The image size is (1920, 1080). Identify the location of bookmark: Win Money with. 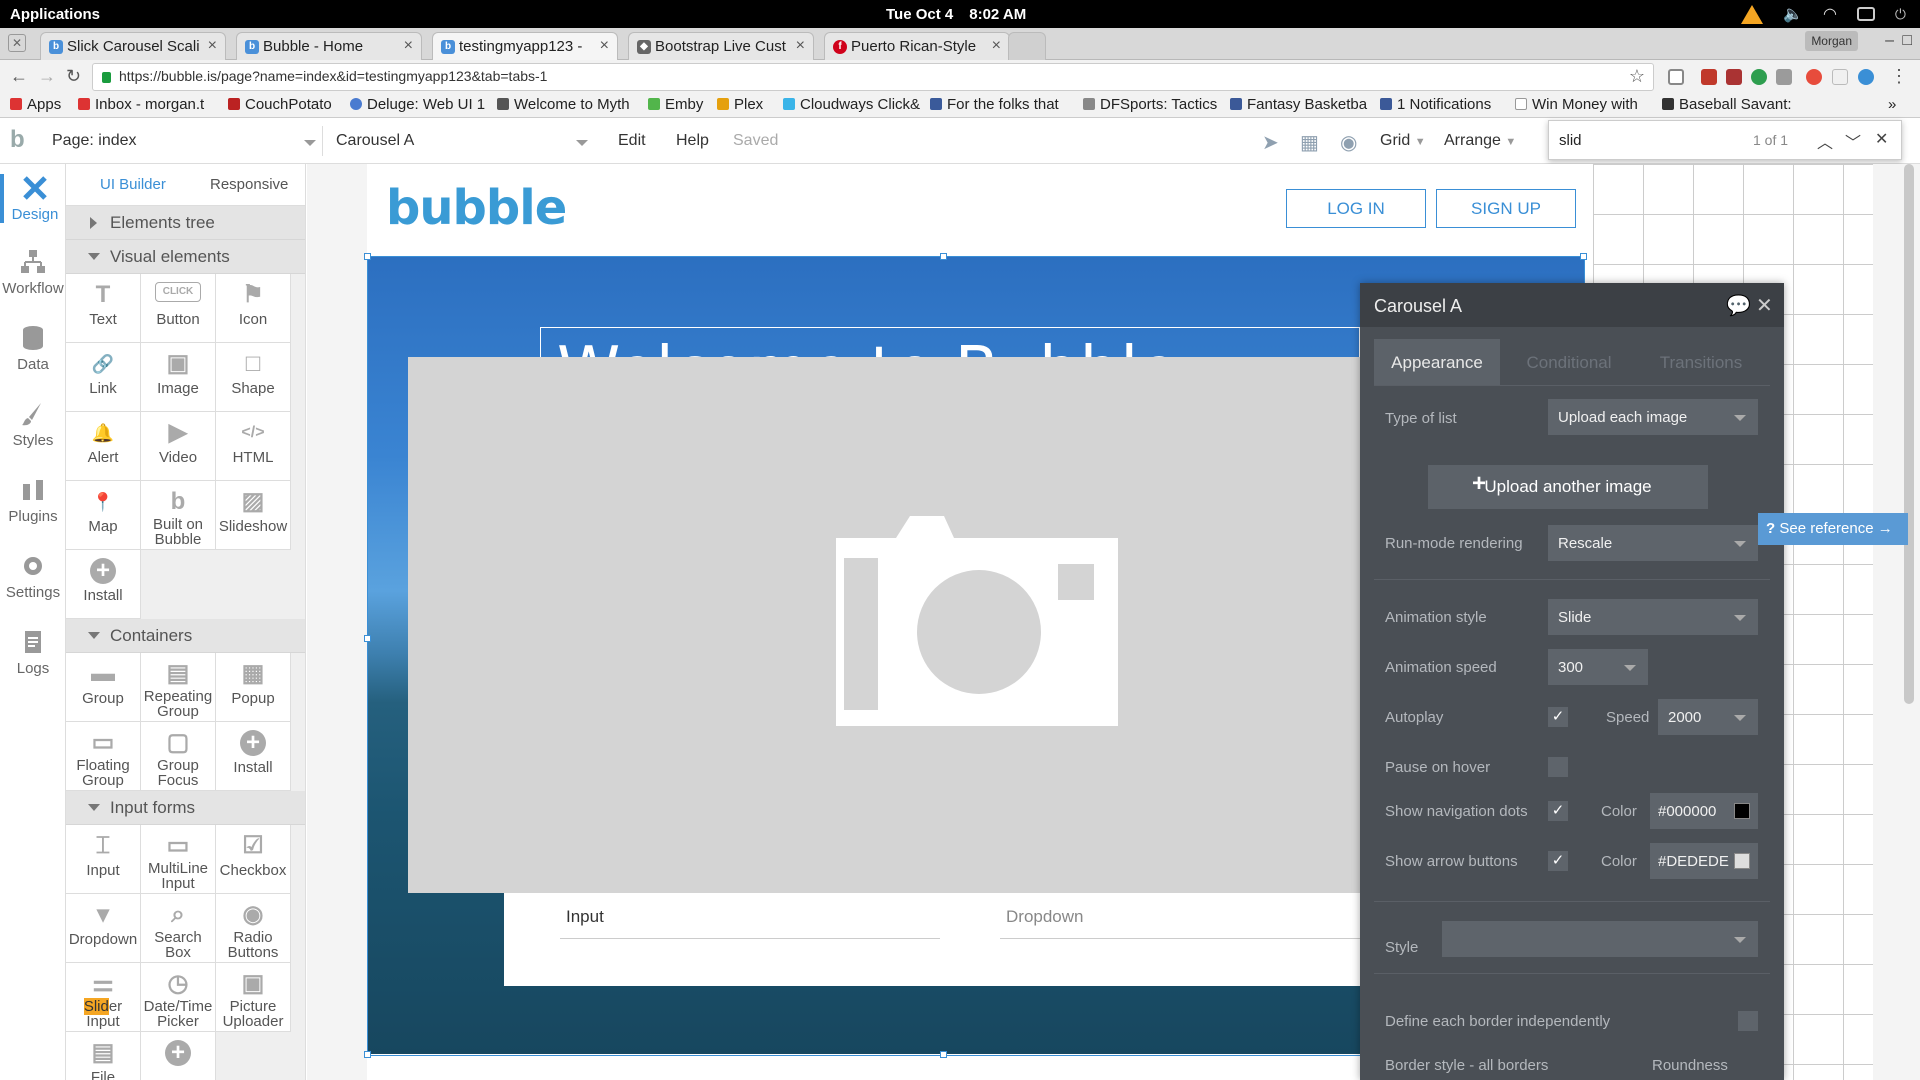
(1576, 104).